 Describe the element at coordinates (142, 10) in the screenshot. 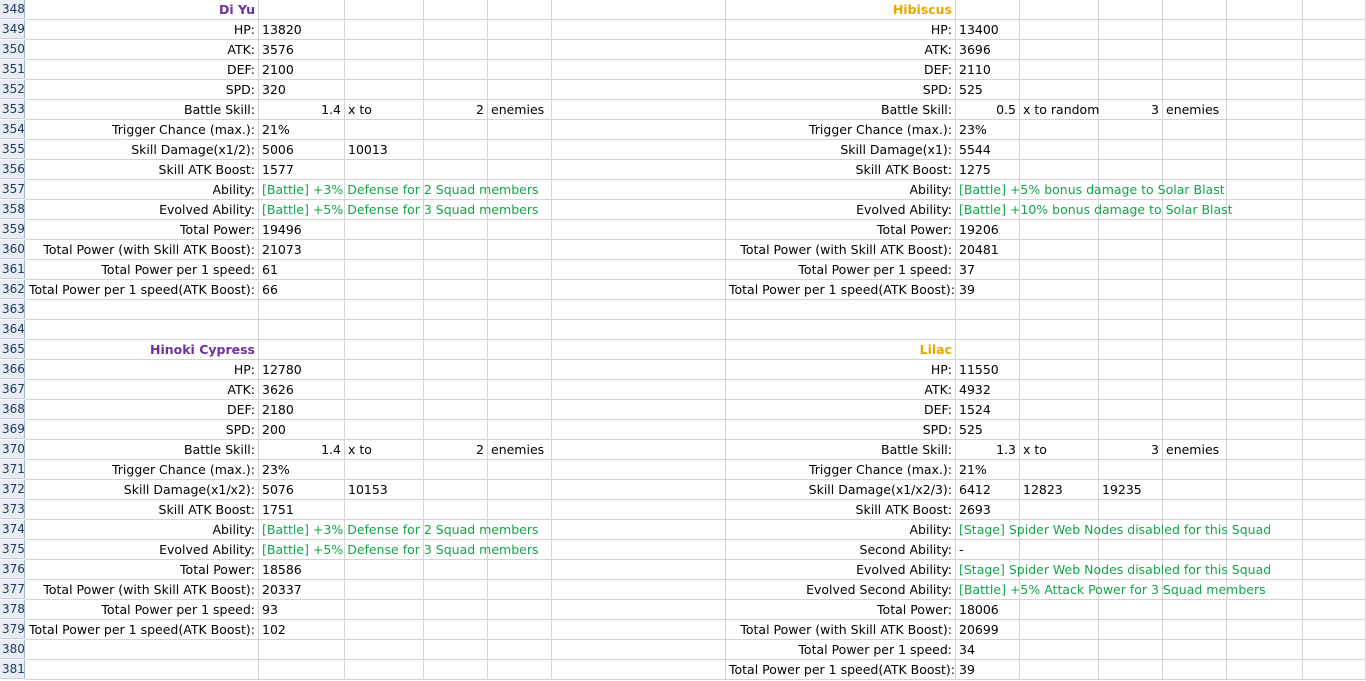

I see `unit-name-cell: Di Yu` at that location.